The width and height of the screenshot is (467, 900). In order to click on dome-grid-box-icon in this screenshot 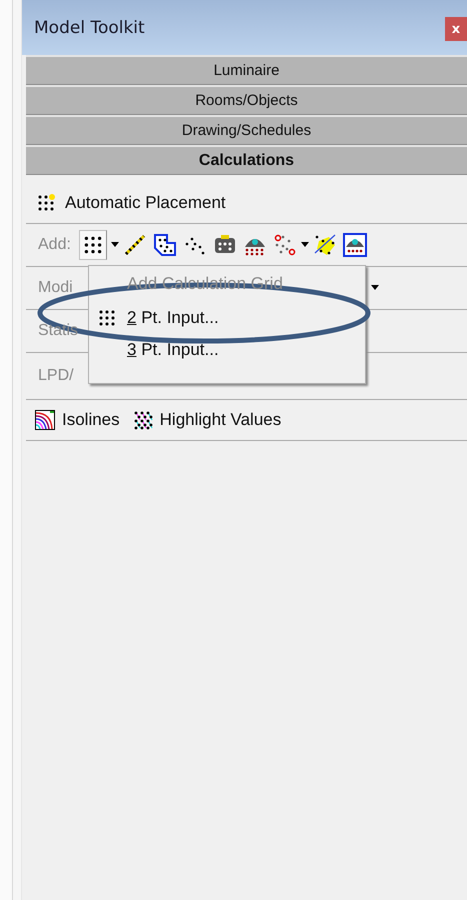, I will do `click(354, 245)`.